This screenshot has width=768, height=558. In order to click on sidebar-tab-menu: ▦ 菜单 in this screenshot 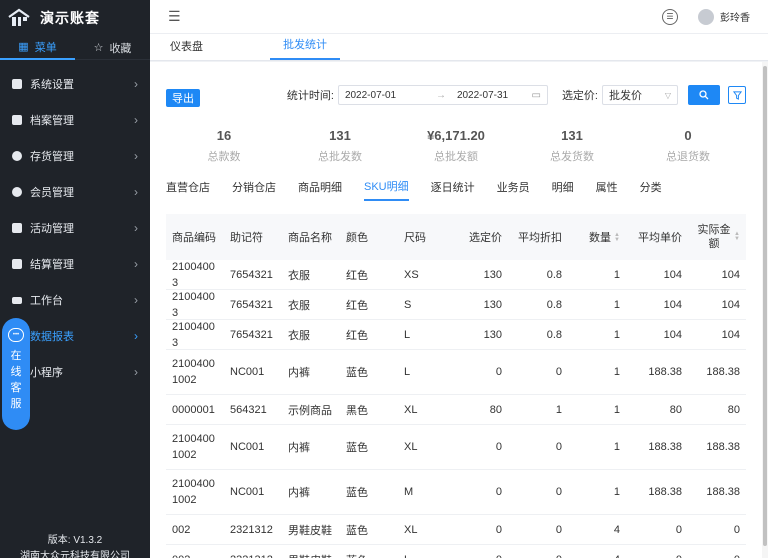, I will do `click(37, 48)`.